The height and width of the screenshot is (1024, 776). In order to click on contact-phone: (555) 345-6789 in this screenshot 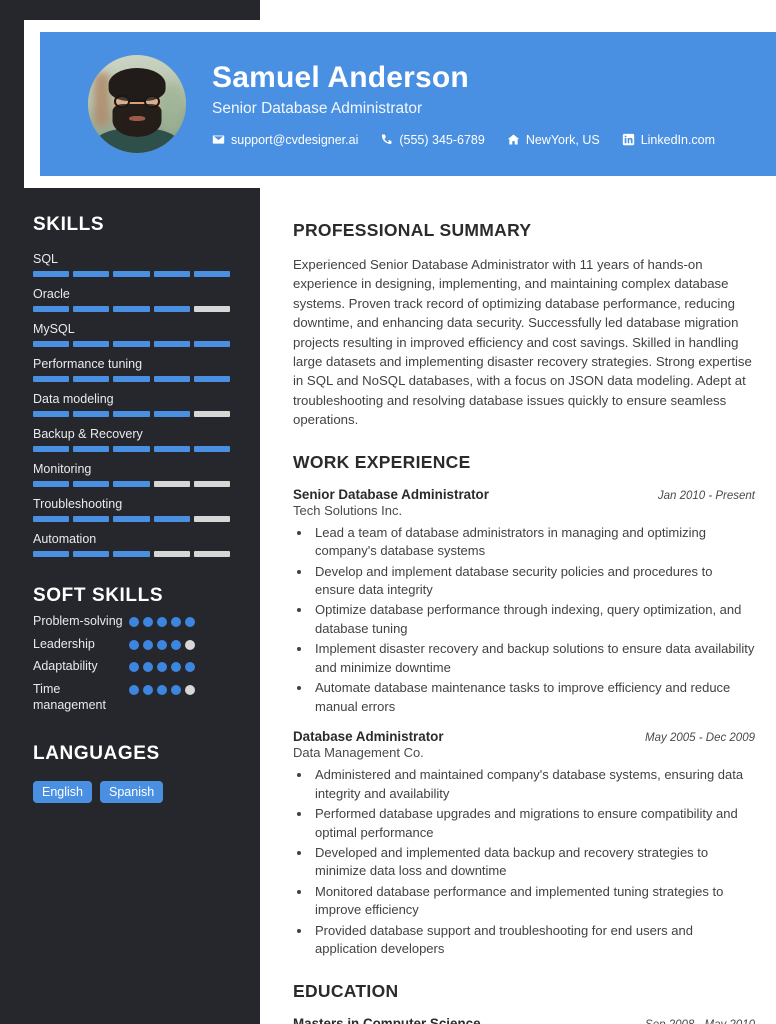, I will do `click(432, 140)`.